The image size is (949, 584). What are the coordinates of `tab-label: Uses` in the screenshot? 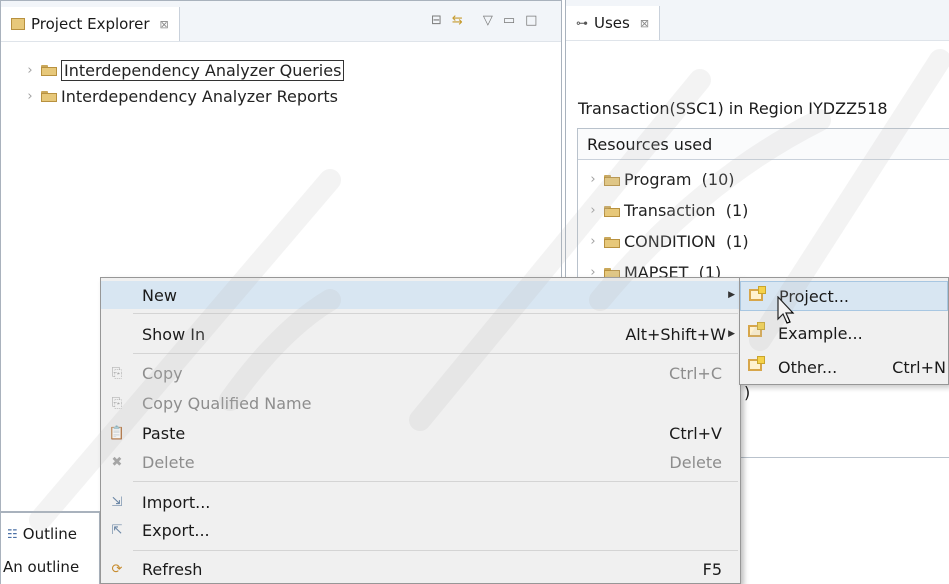 It's located at (612, 23).